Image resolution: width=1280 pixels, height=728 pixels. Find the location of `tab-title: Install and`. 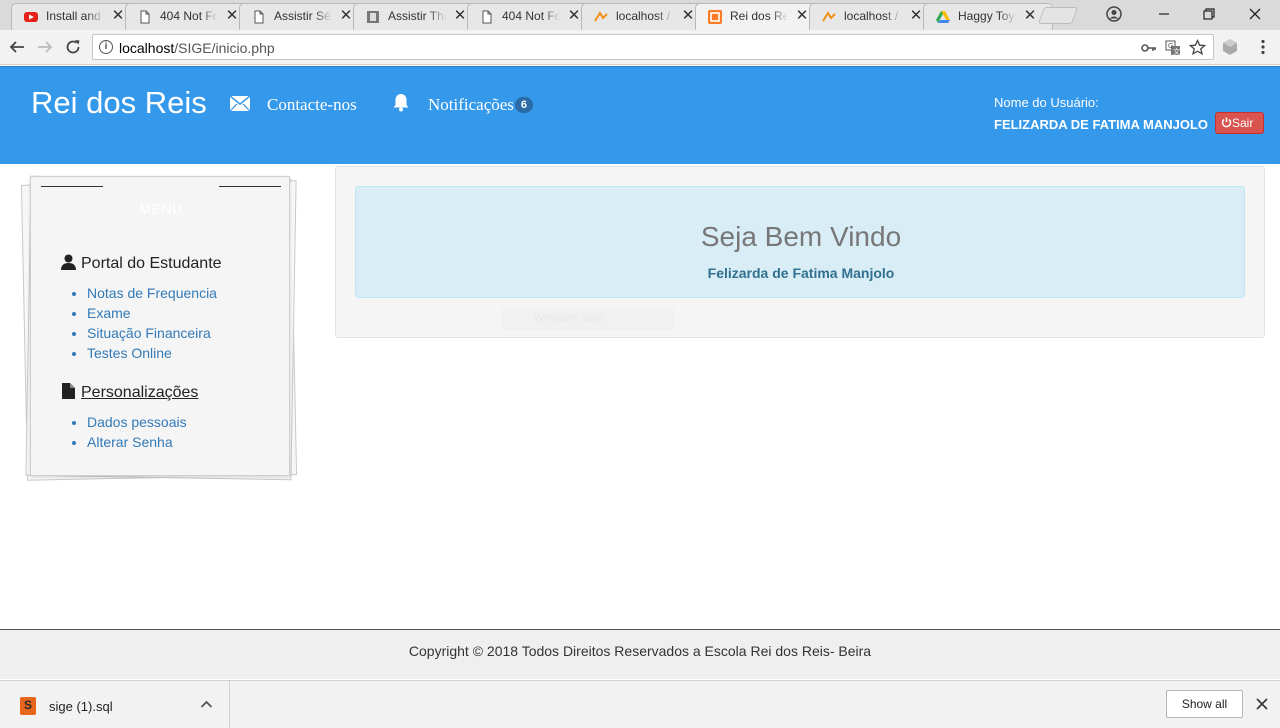

tab-title: Install and is located at coordinates (73, 16).